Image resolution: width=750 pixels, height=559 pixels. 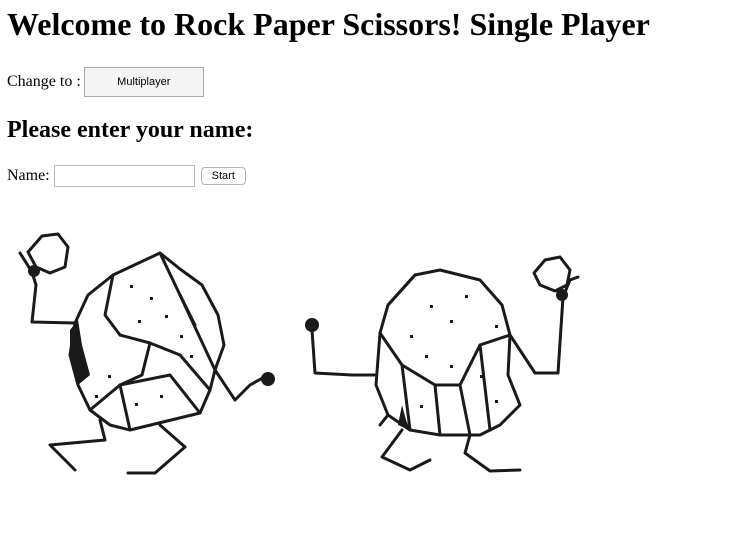 I want to click on mode-switch-row: Change to : Multiplayer, so click(x=105, y=82).